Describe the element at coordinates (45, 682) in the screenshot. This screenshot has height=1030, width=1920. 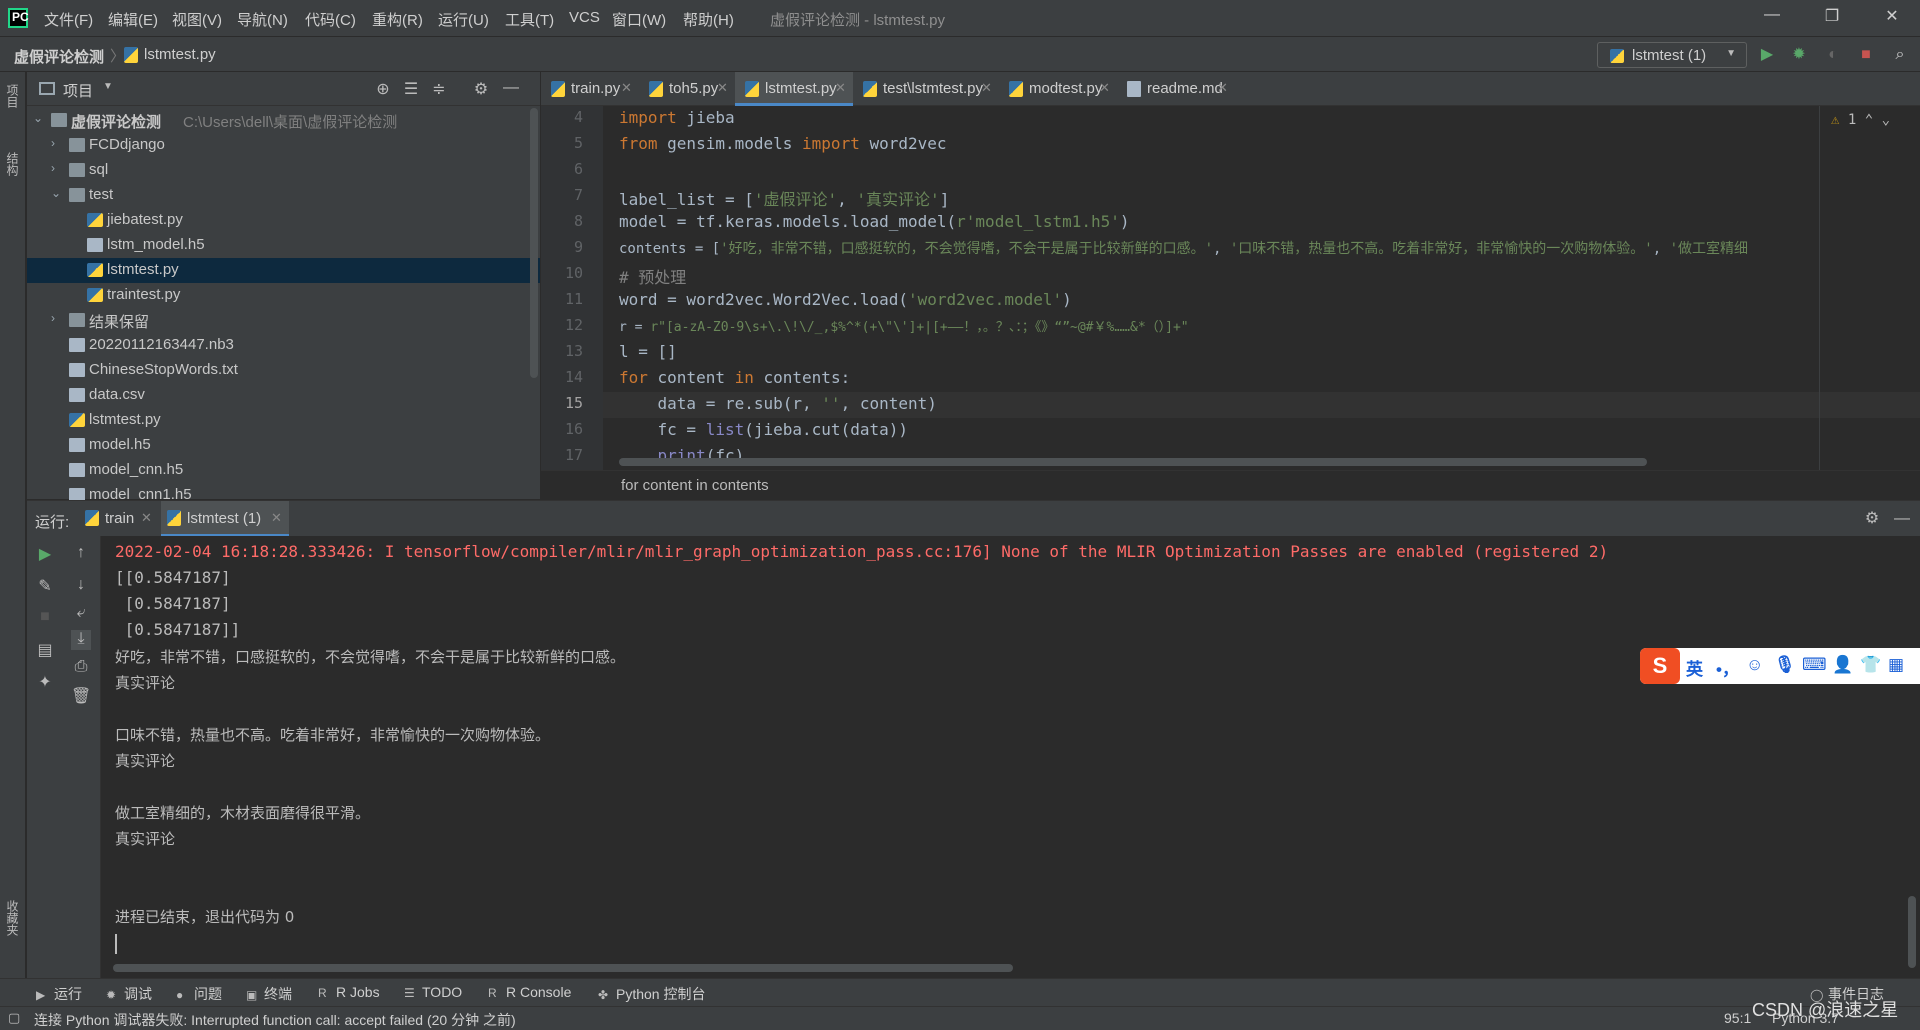
I see `pin-icon: ✦` at that location.